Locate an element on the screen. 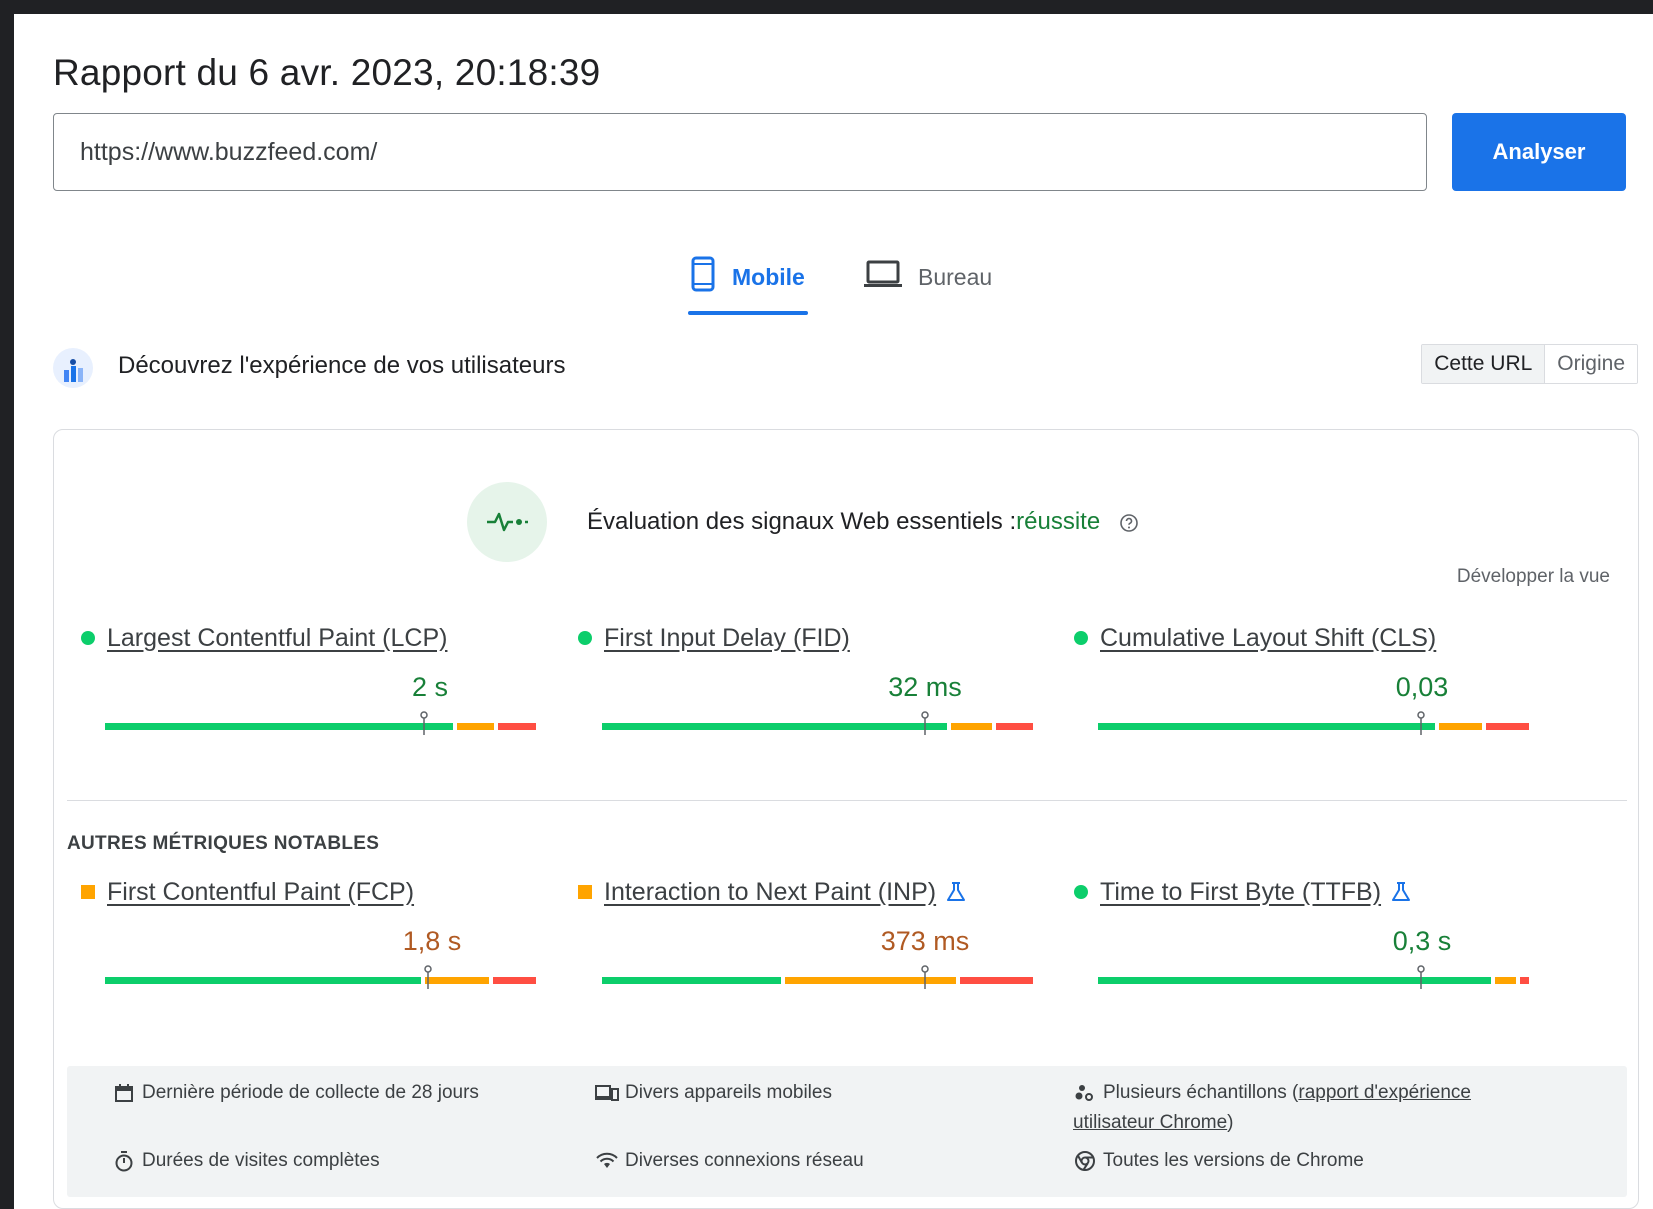  collection-period: Dernière période de collecte de 28 jours is located at coordinates (295, 1093).